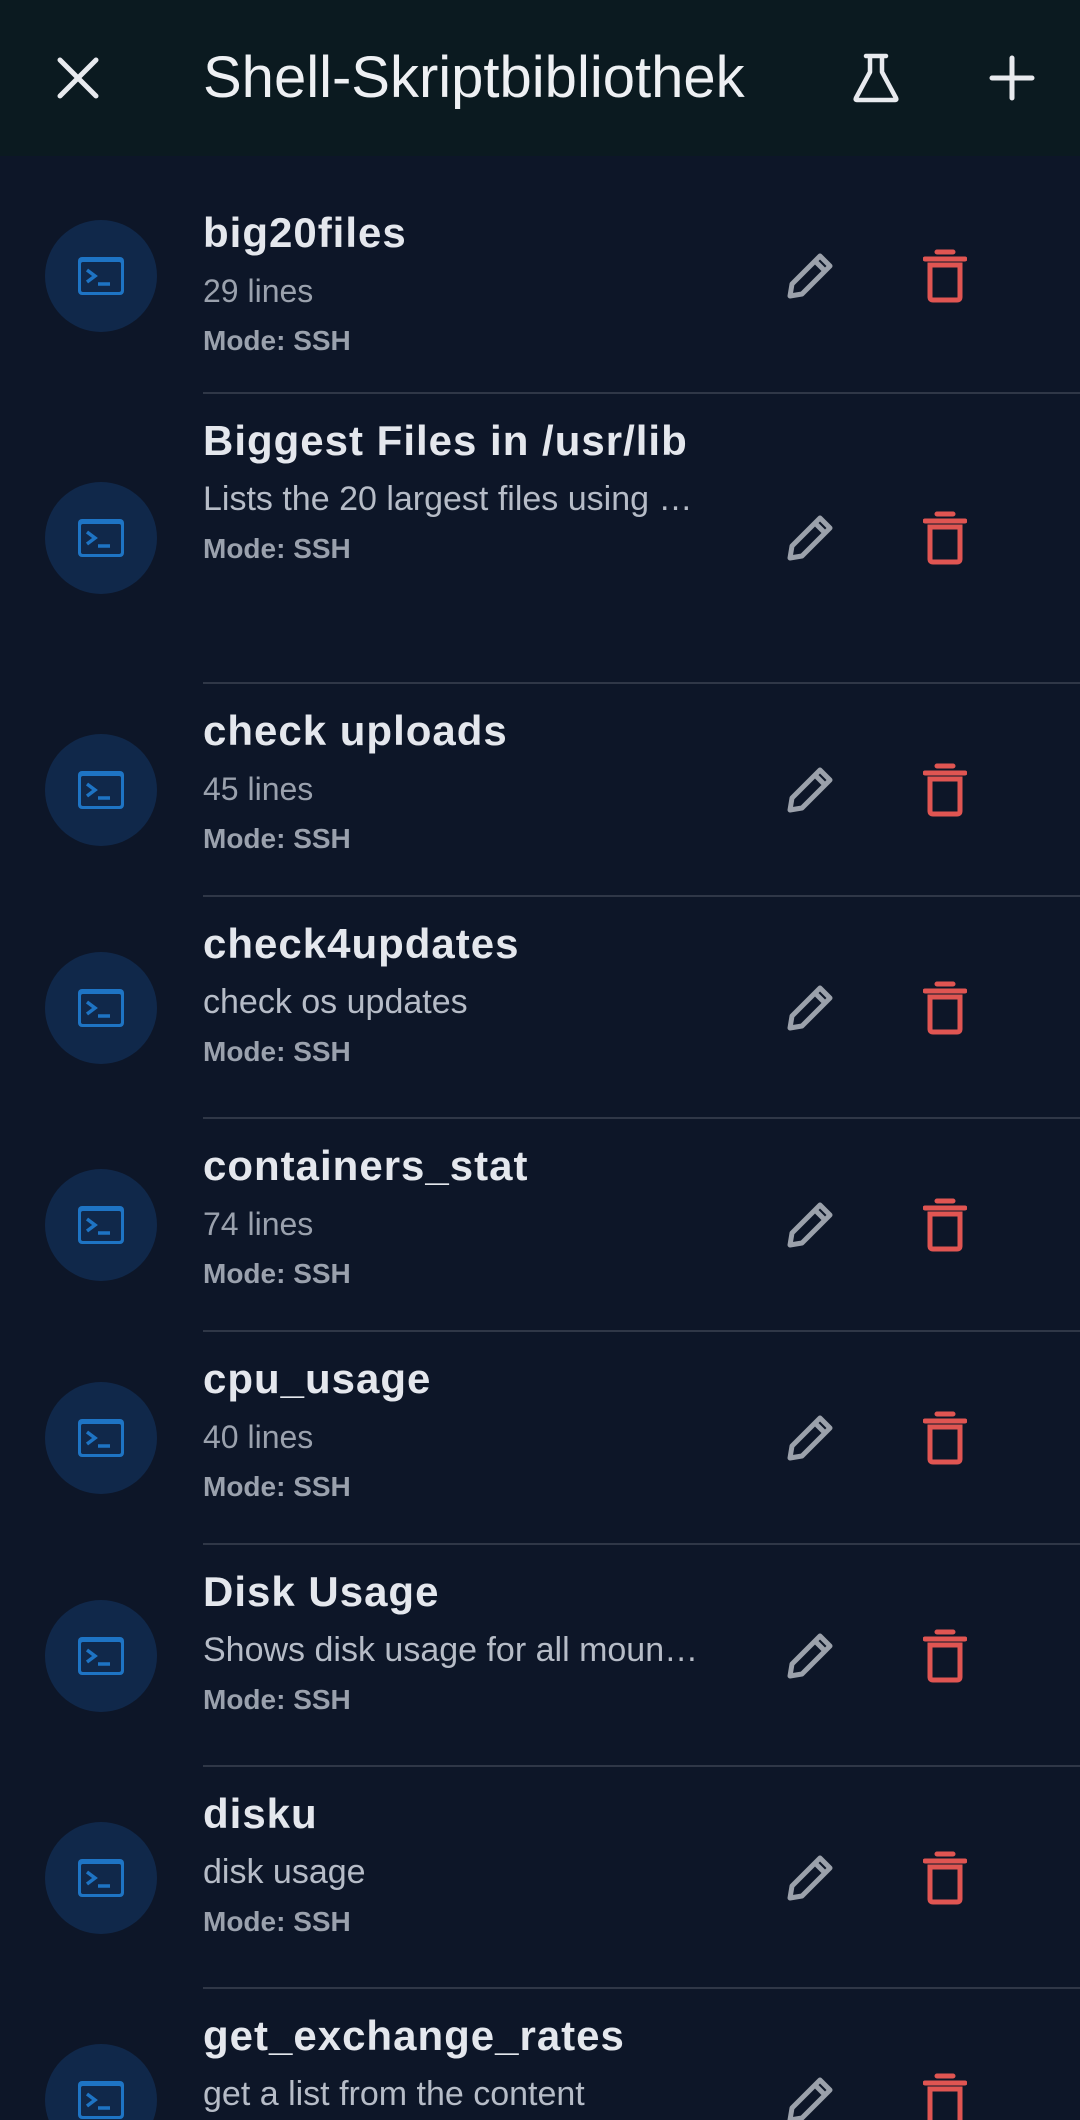  I want to click on script-title: big20files, so click(305, 232).